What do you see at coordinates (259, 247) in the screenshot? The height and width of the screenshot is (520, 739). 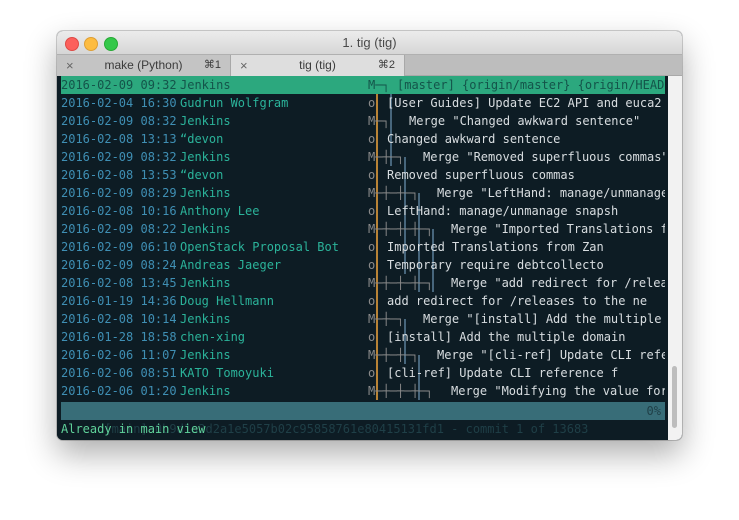 I see `commit-author: OpenStack Proposal Bot` at bounding box center [259, 247].